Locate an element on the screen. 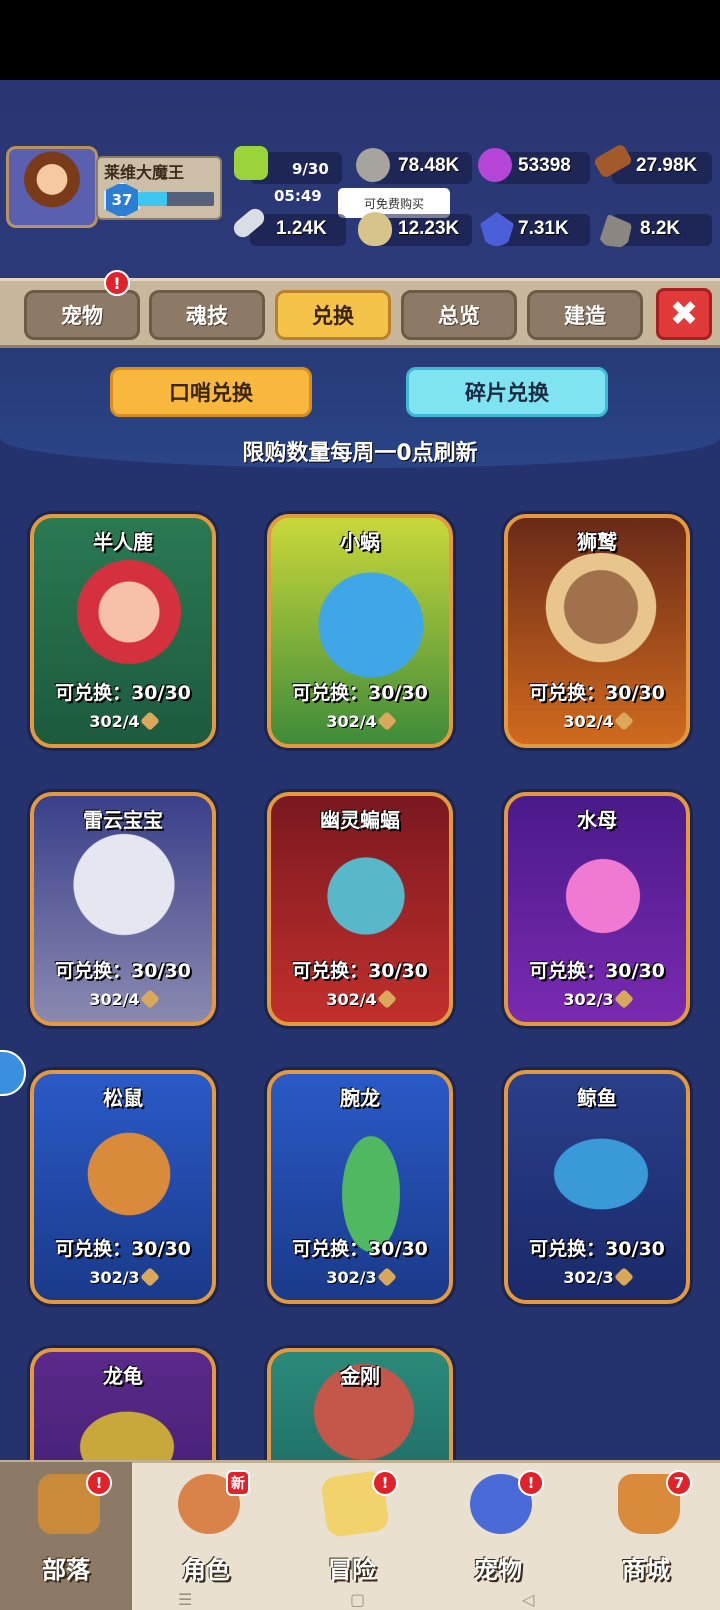 The image size is (720, 1610). nav-tribe-label: 部落 is located at coordinates (66, 1570).